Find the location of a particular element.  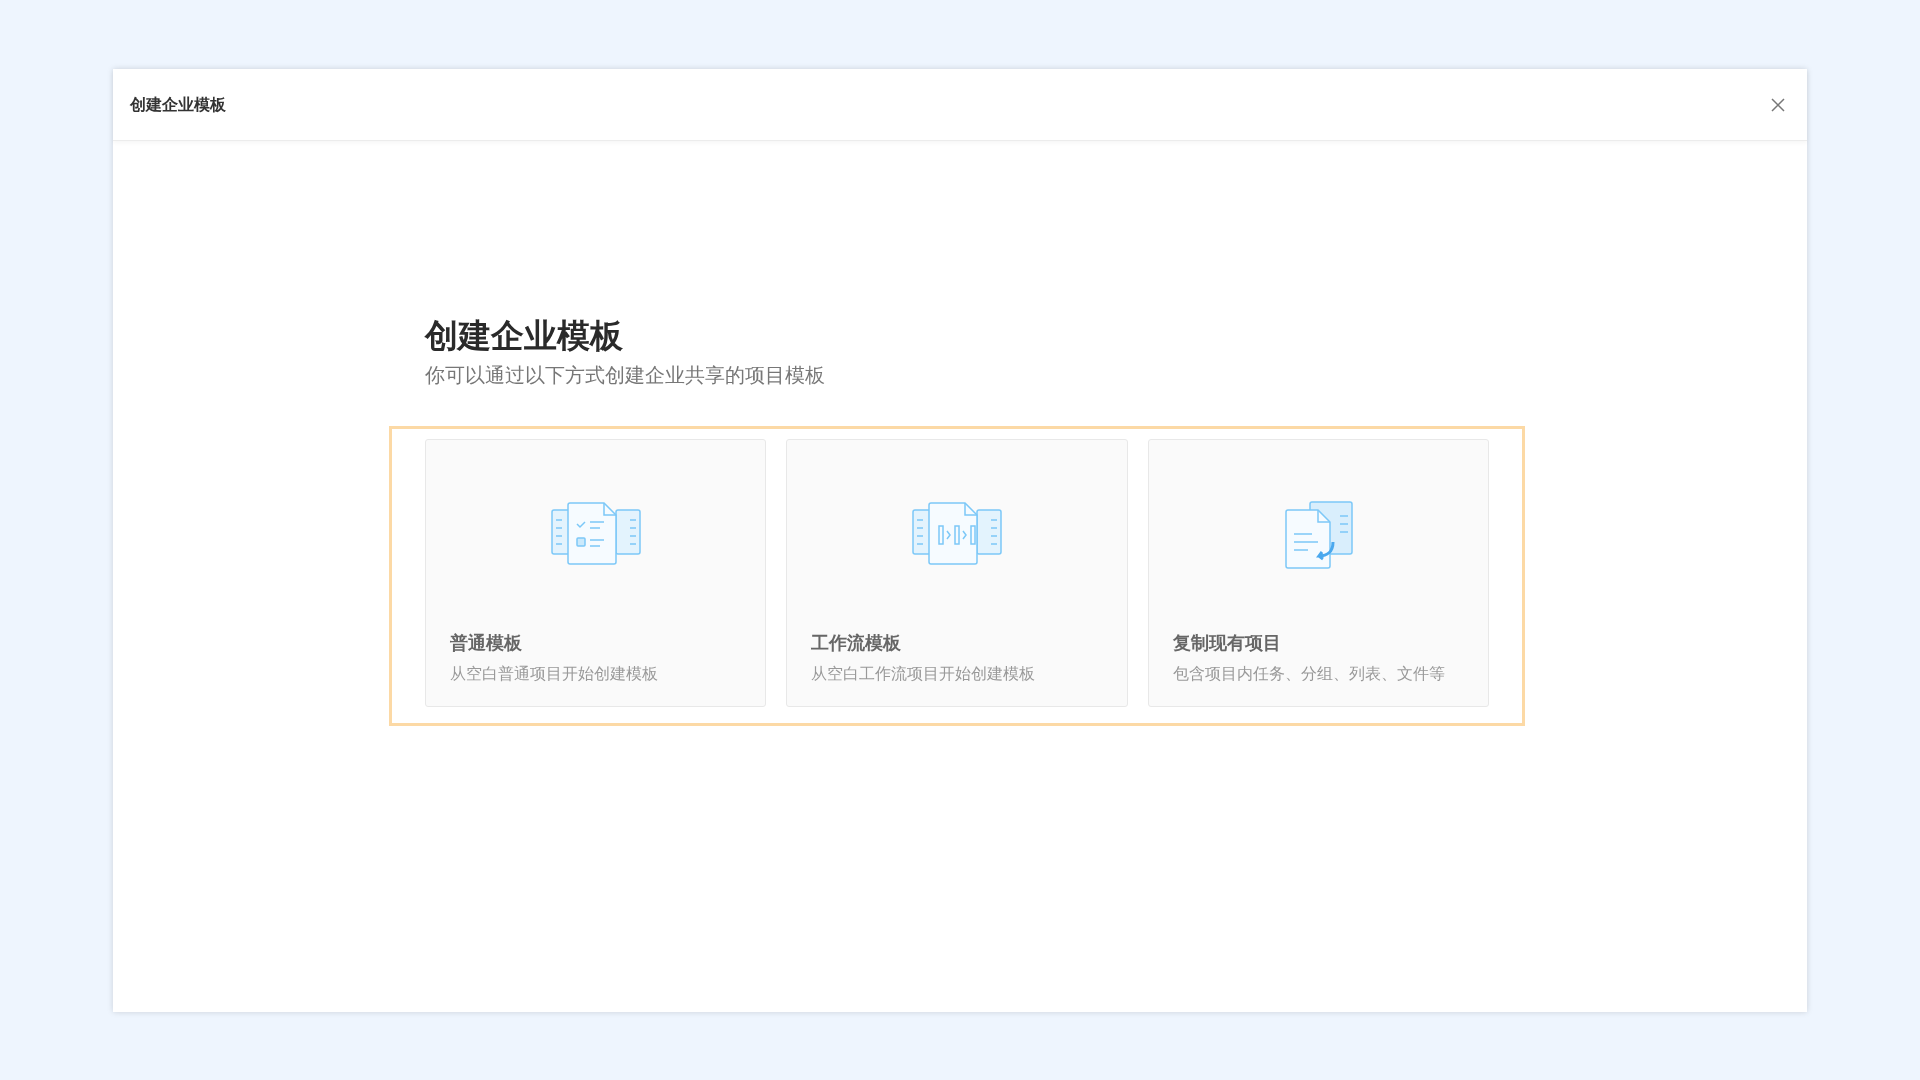

dialog-title: 创建企业模板 is located at coordinates (178, 104).